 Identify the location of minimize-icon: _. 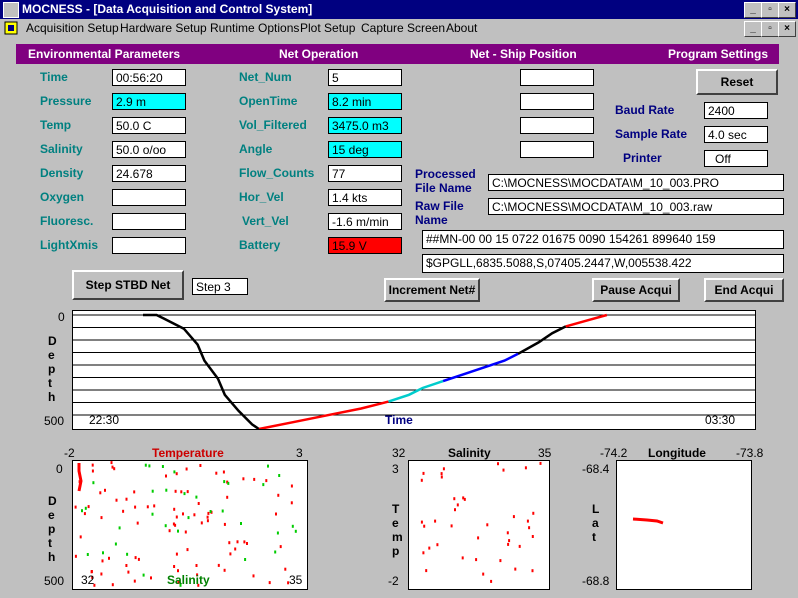
(753, 10).